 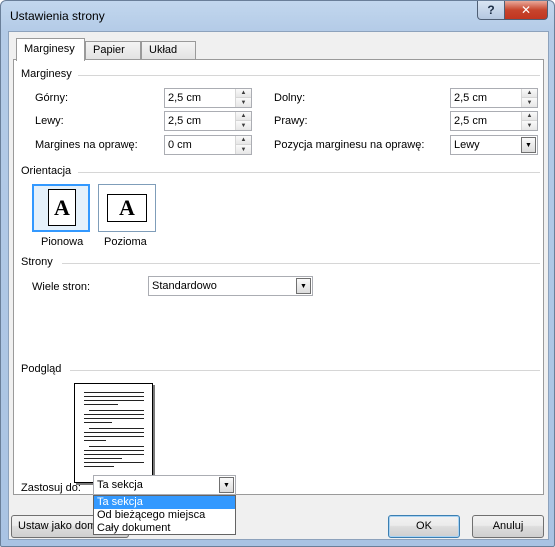 I want to click on tab-label: Papier, so click(x=109, y=50).